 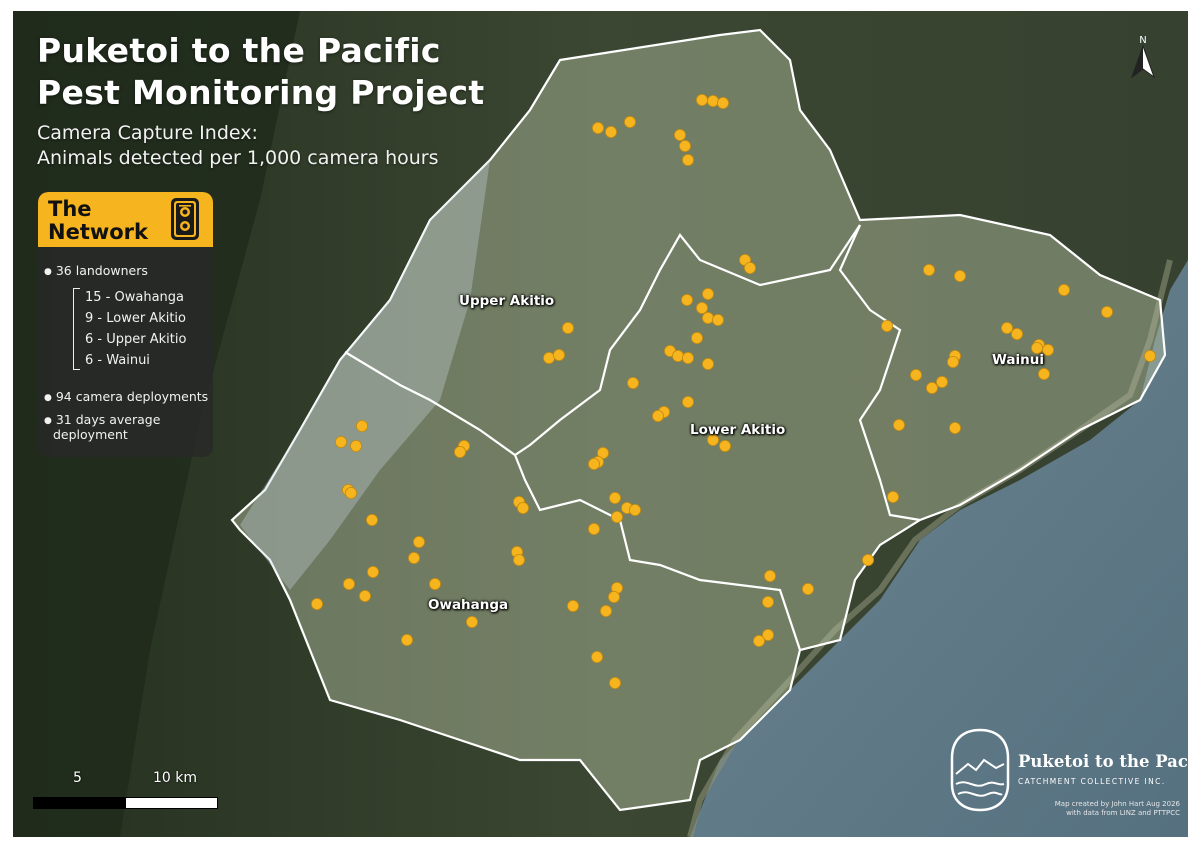 What do you see at coordinates (126, 398) in the screenshot?
I see `legend-deployments: 94 camera deployments` at bounding box center [126, 398].